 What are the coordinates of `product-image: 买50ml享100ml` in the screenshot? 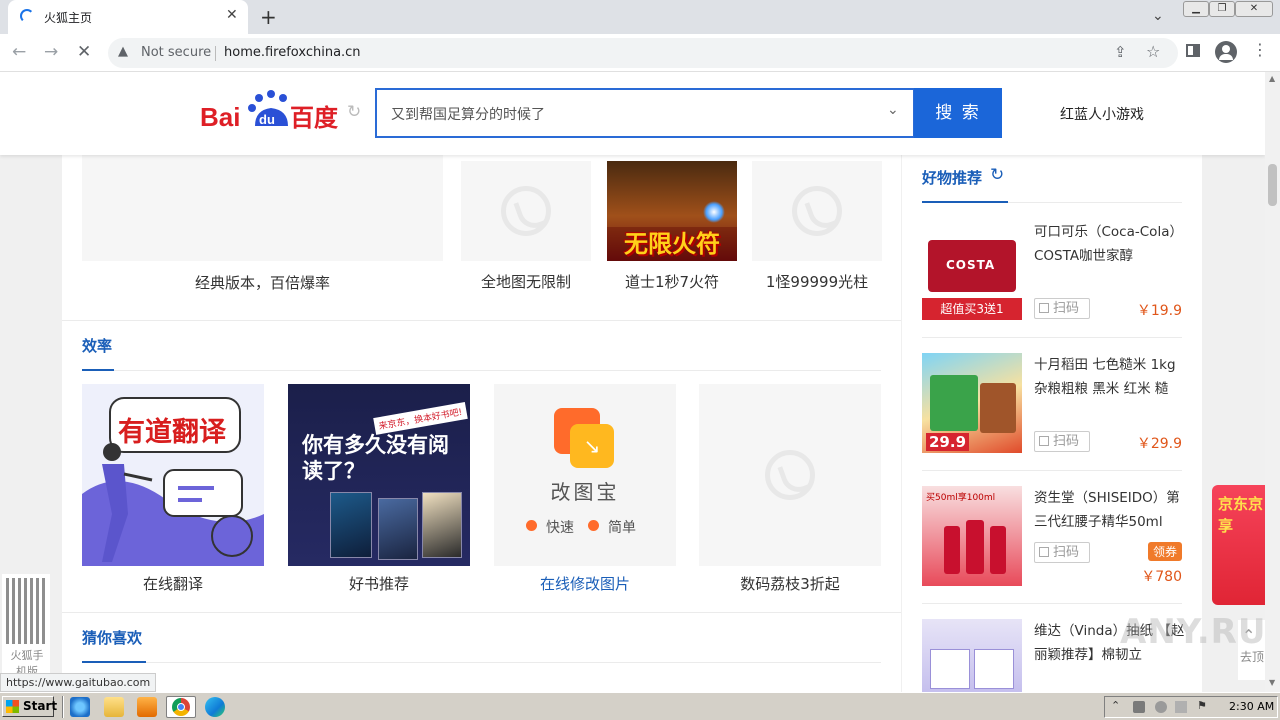 It's located at (972, 536).